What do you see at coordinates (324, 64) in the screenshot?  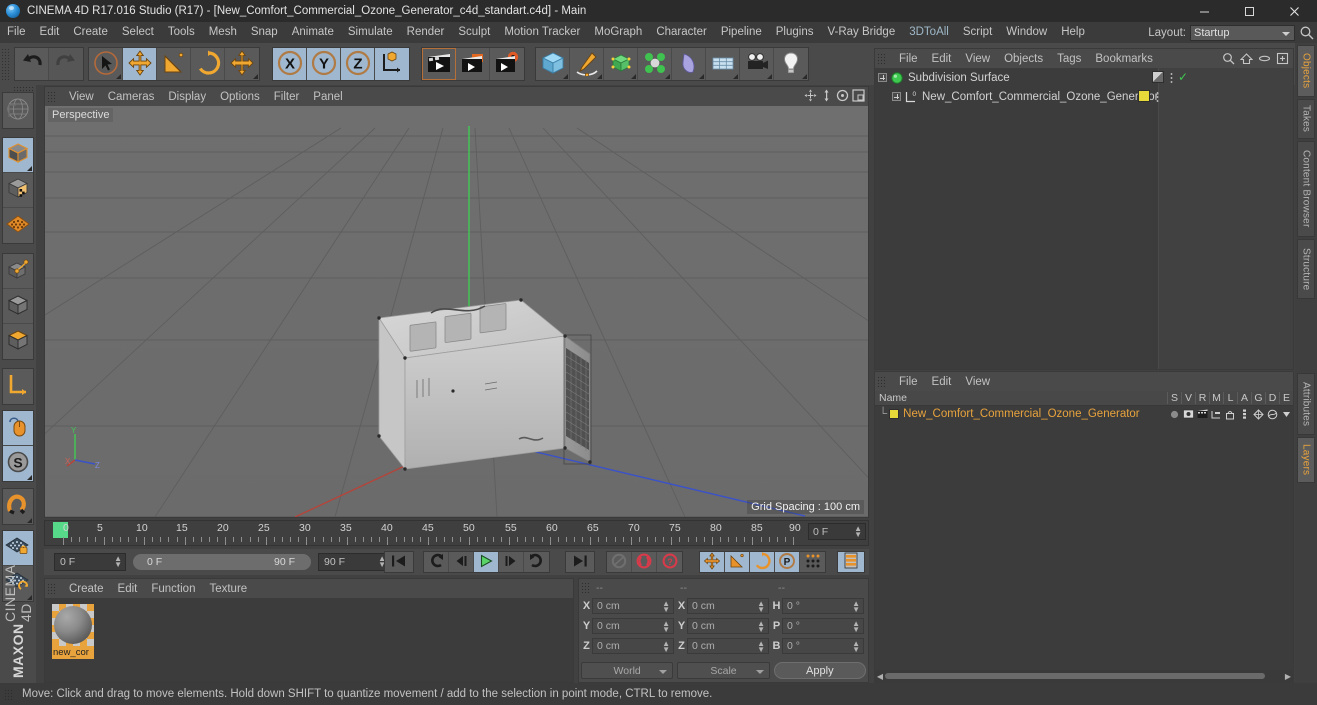 I see `lock-y-axis-button: Y` at bounding box center [324, 64].